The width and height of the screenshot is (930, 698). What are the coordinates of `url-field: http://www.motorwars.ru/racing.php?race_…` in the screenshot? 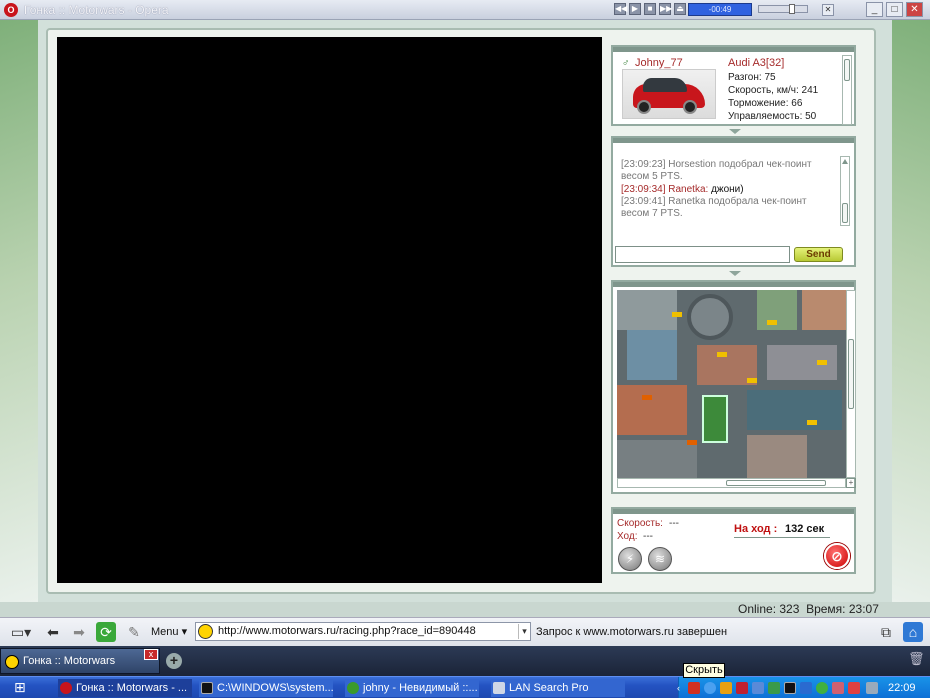 It's located at (363, 631).